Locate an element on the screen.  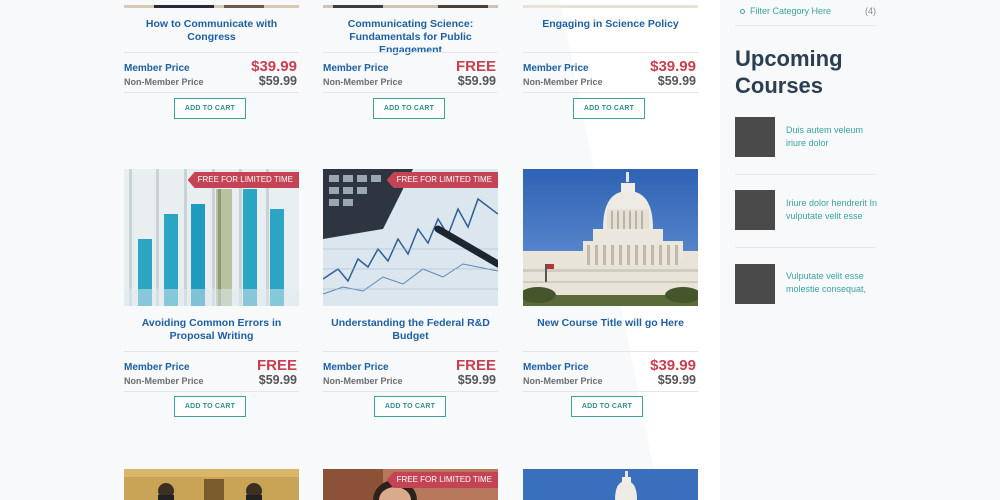
bullet-icon is located at coordinates (742, 11).